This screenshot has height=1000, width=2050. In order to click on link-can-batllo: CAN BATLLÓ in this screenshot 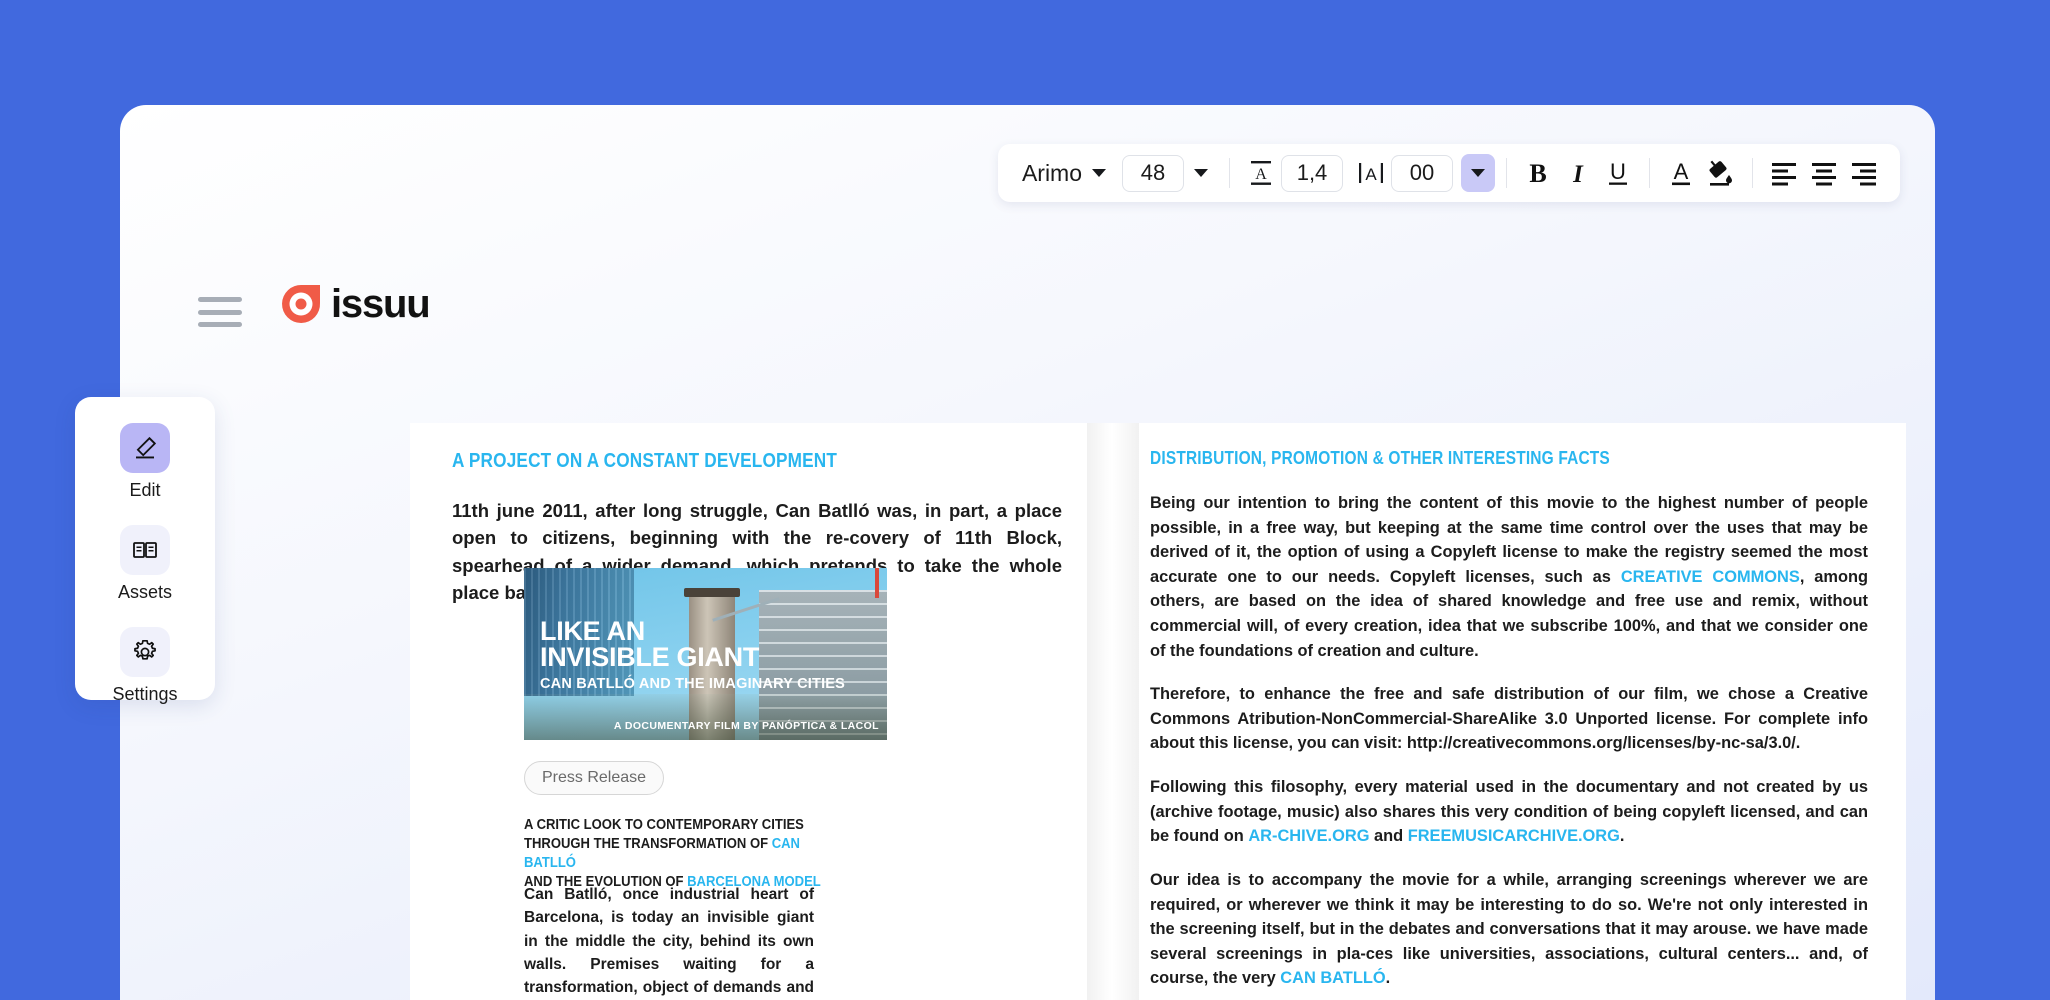, I will do `click(1332, 978)`.